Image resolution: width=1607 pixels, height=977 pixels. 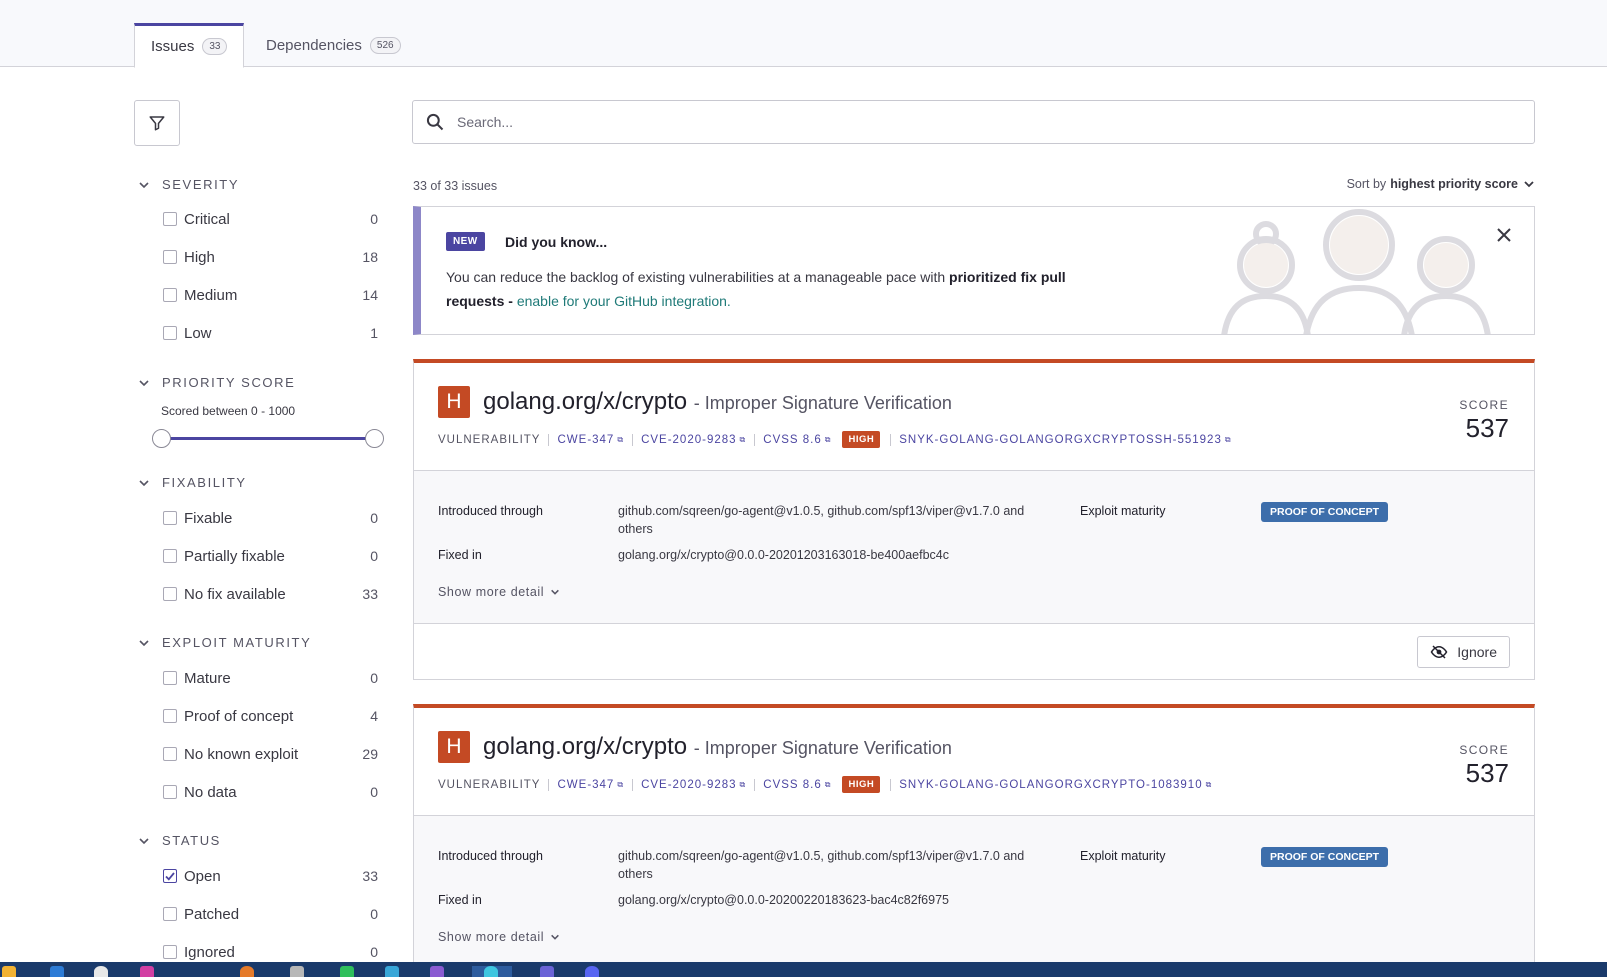 I want to click on filter-low: Low 1, so click(x=270, y=333).